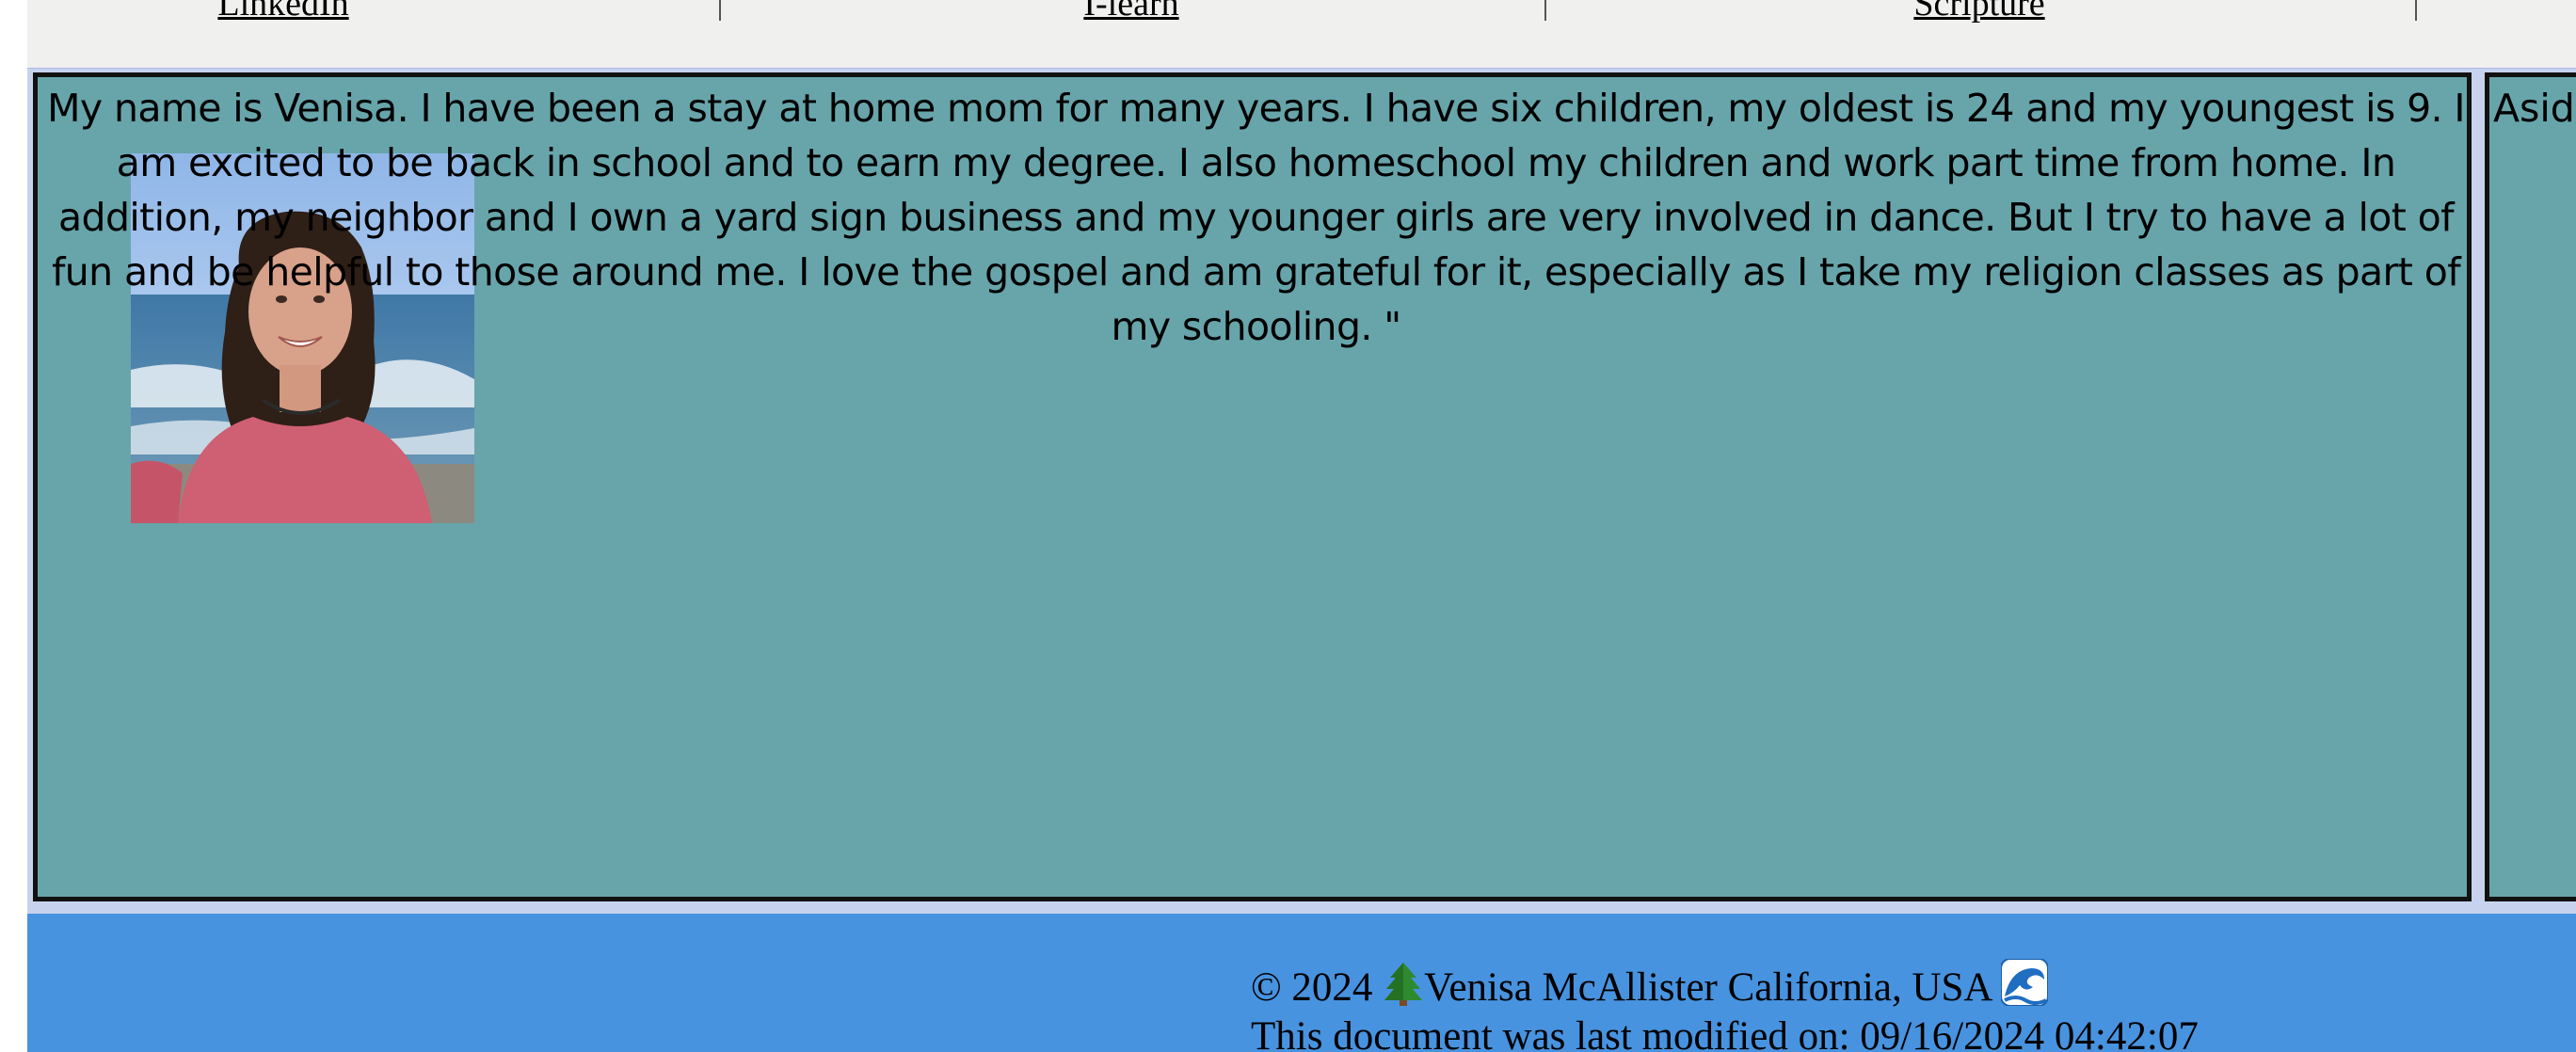 The image size is (2576, 1052). What do you see at coordinates (282, 12) in the screenshot?
I see `nav-link-linkedin: LinkedIn` at bounding box center [282, 12].